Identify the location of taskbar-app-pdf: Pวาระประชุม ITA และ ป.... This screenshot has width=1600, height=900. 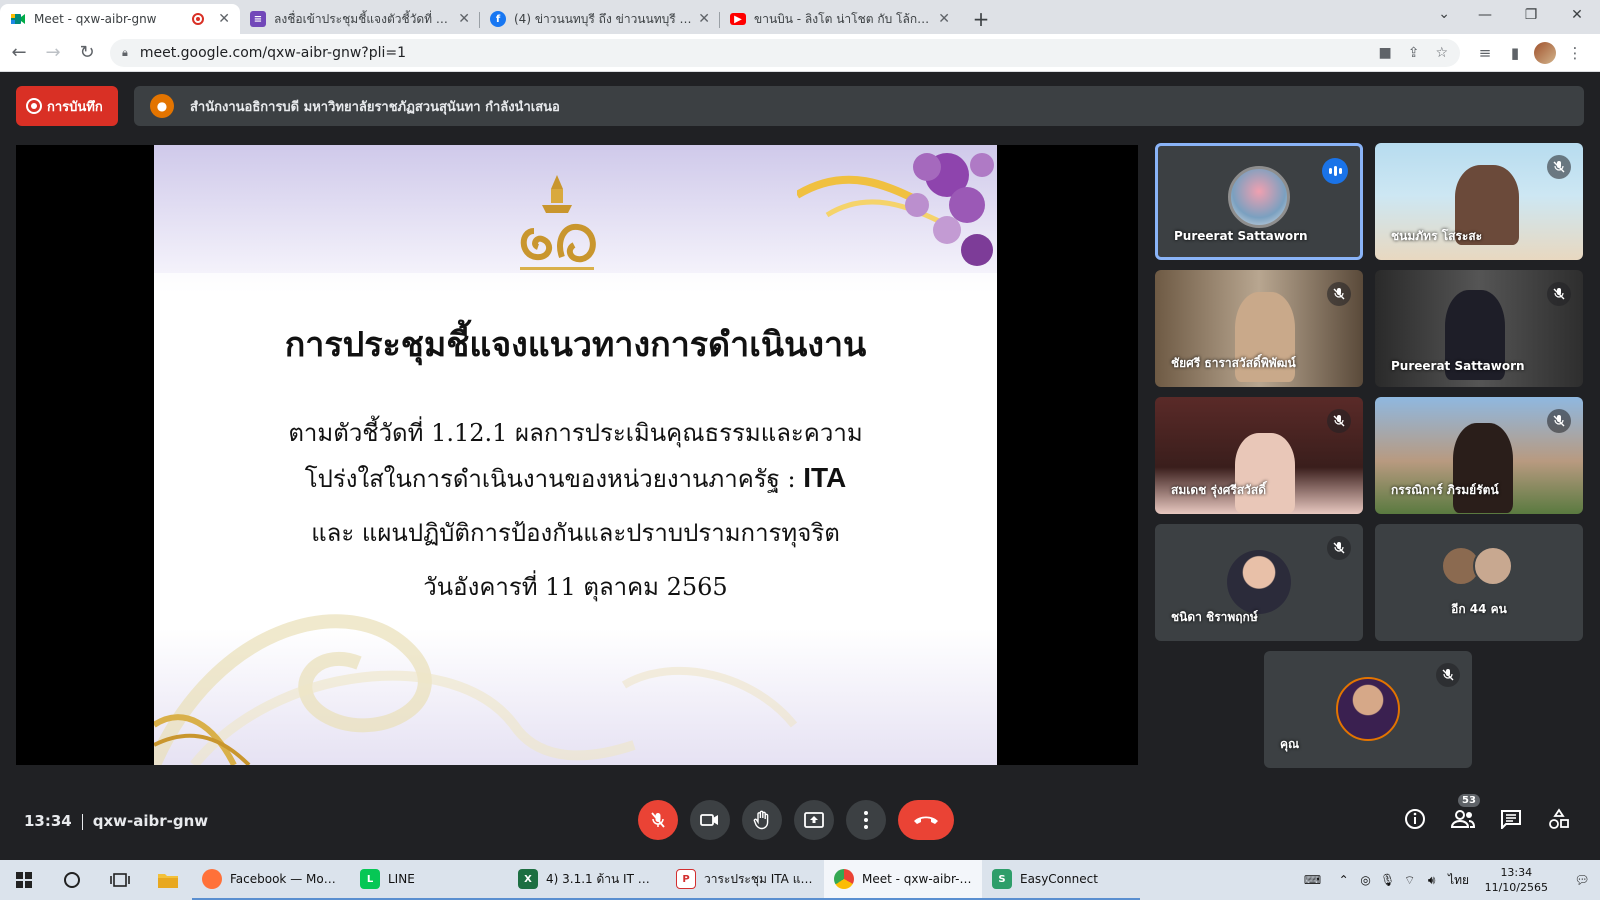
(745, 880).